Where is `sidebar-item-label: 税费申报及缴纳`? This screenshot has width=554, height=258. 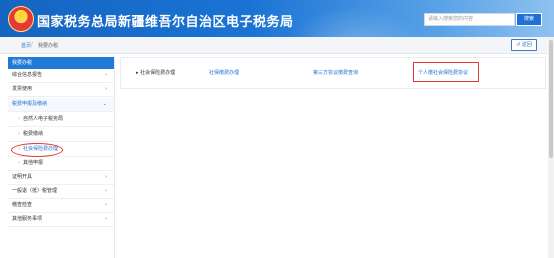 sidebar-item-label: 税费申报及缴纳 is located at coordinates (30, 104).